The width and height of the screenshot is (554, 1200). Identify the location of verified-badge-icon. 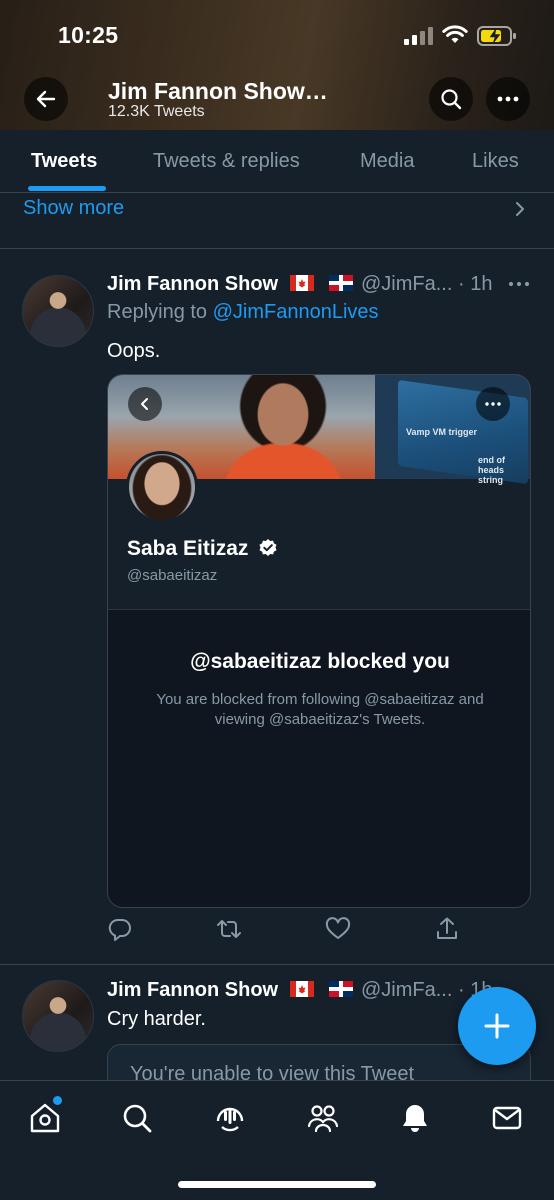
(268, 547).